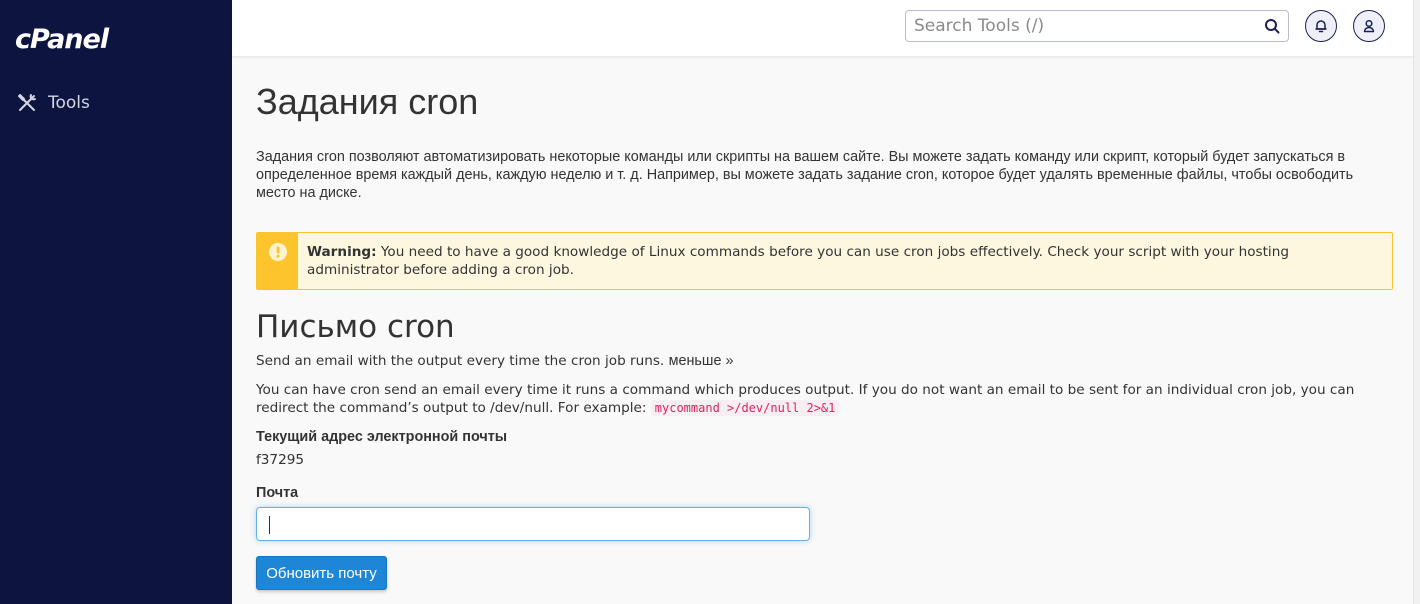  Describe the element at coordinates (321, 573) in the screenshot. I see `update-email-button: Обновить почту` at that location.